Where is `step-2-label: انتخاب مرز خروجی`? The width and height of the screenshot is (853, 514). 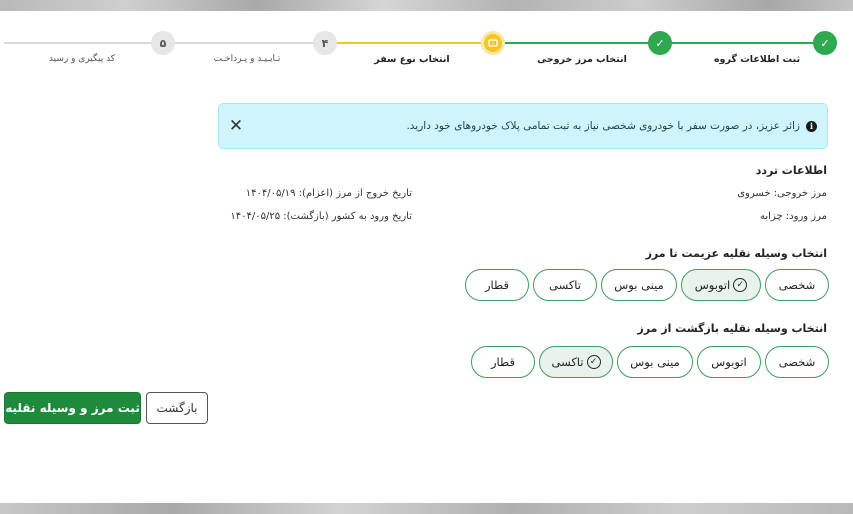
step-2-label: انتخاب مرز خروجی is located at coordinates (582, 59).